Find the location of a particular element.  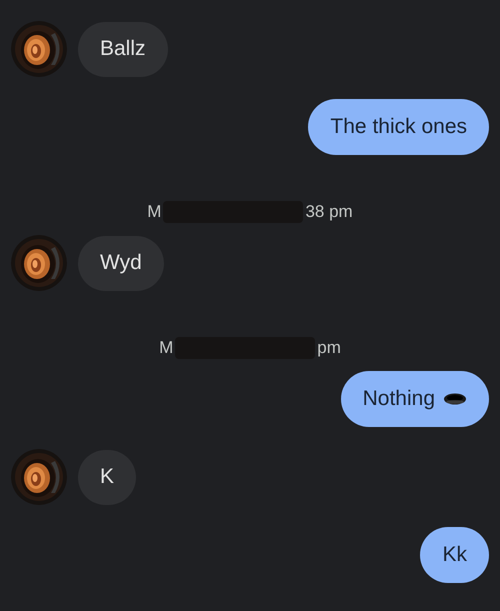

message-bubble: Ballz is located at coordinates (123, 49).